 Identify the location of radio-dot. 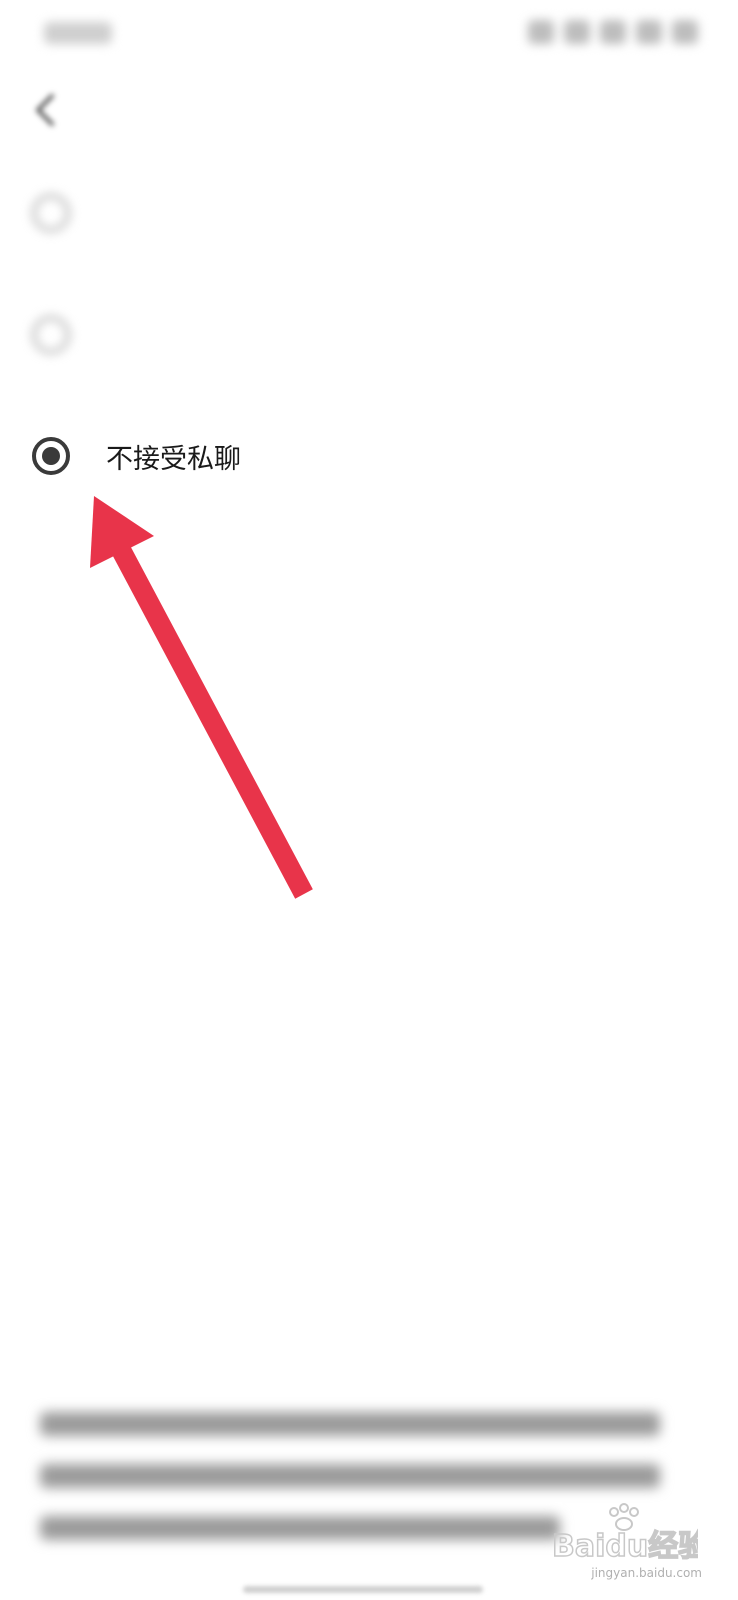
(51, 456).